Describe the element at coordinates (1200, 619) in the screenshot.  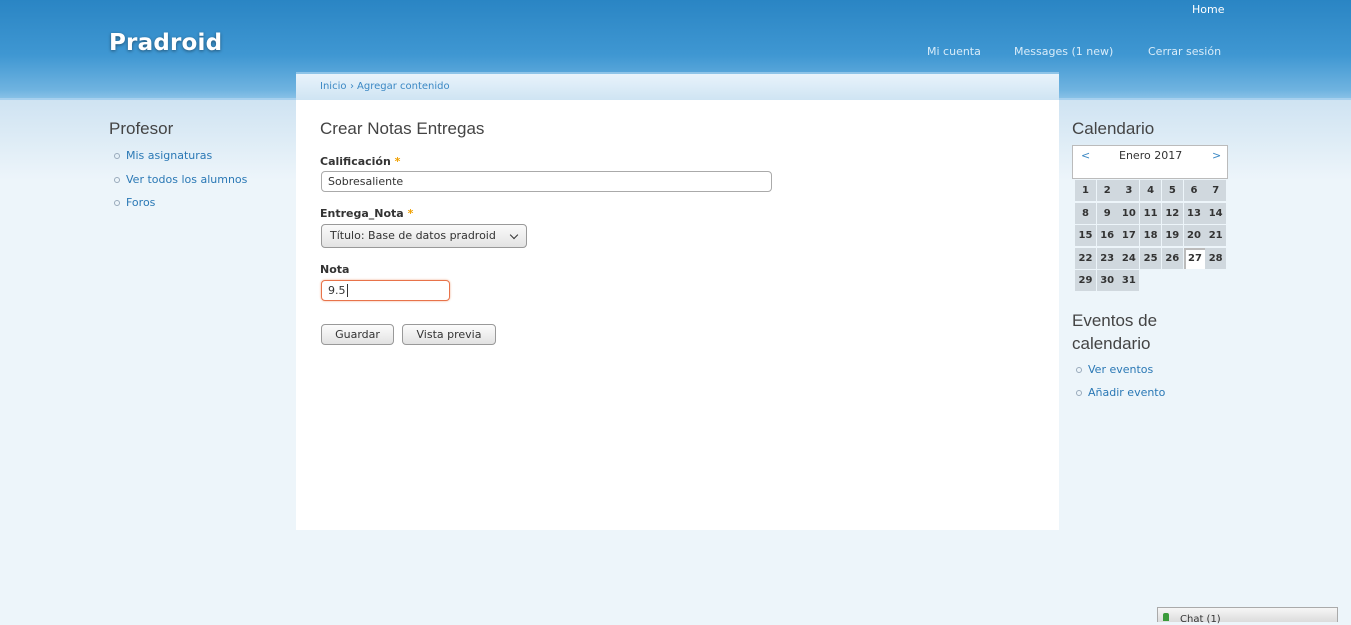
I see `chat-label: Chat (1)` at that location.